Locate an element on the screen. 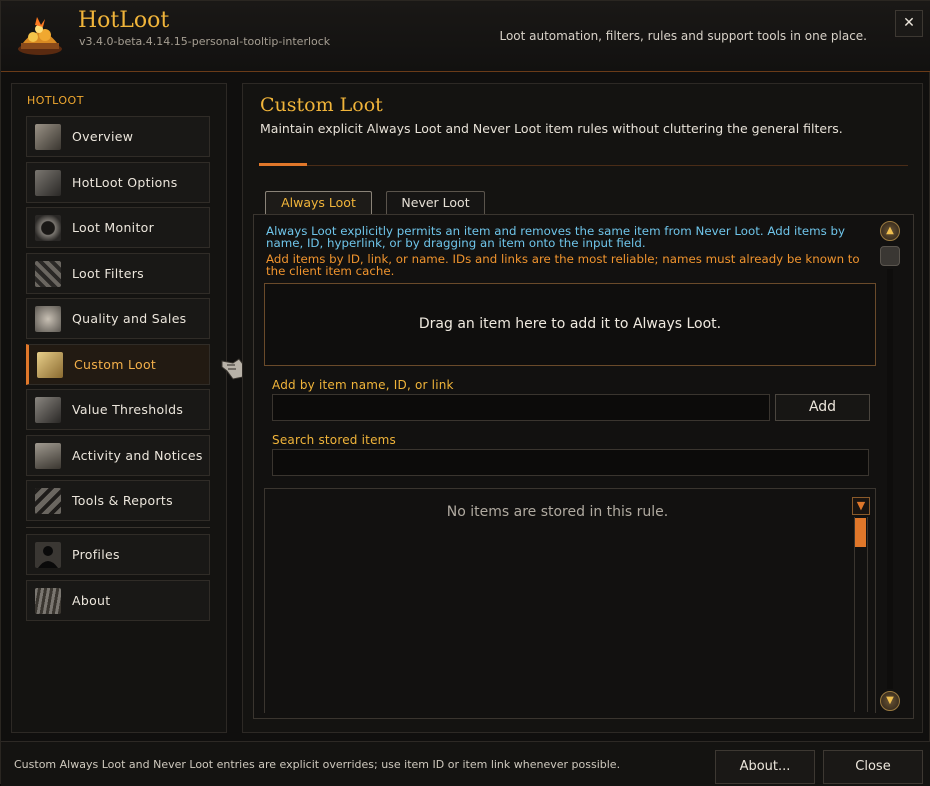 The height and width of the screenshot is (786, 930). tab-never-loot: Never Loot is located at coordinates (435, 203).